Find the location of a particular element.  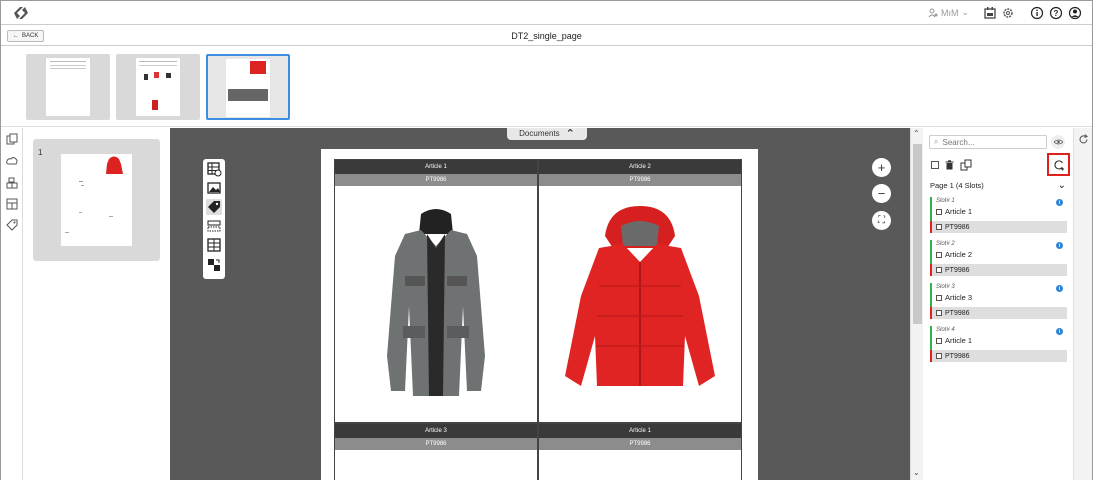

slot-article-label: Article 2 is located at coordinates (959, 254).